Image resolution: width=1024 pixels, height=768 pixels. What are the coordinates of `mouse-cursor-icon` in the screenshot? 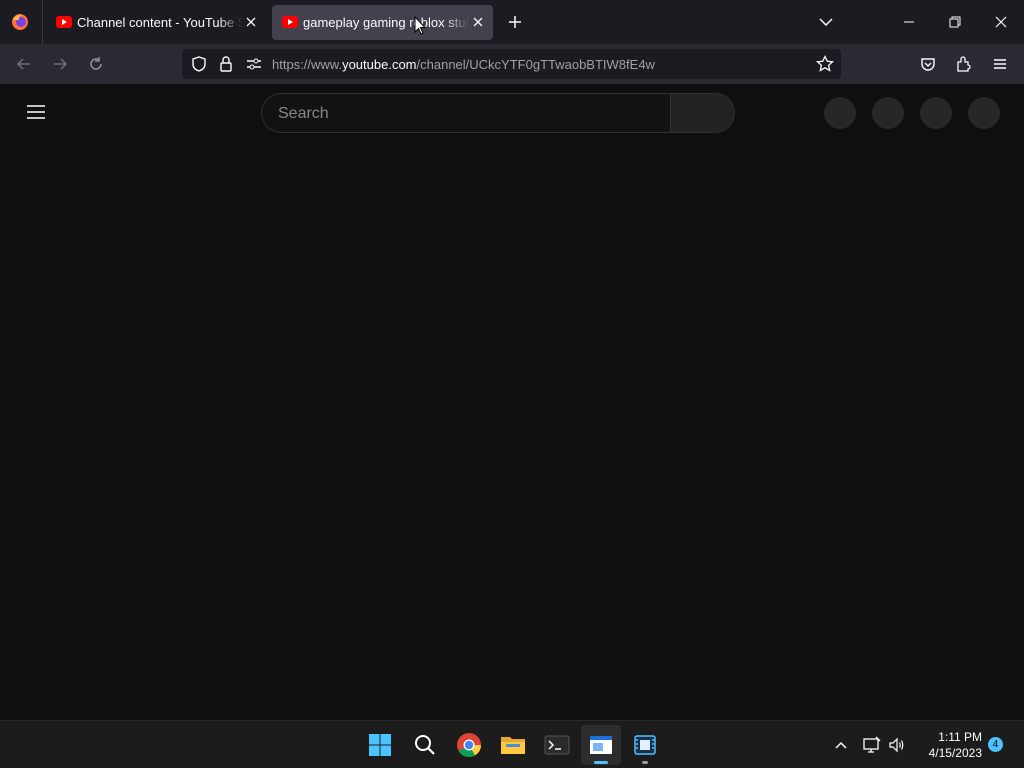 It's located at (420, 25).